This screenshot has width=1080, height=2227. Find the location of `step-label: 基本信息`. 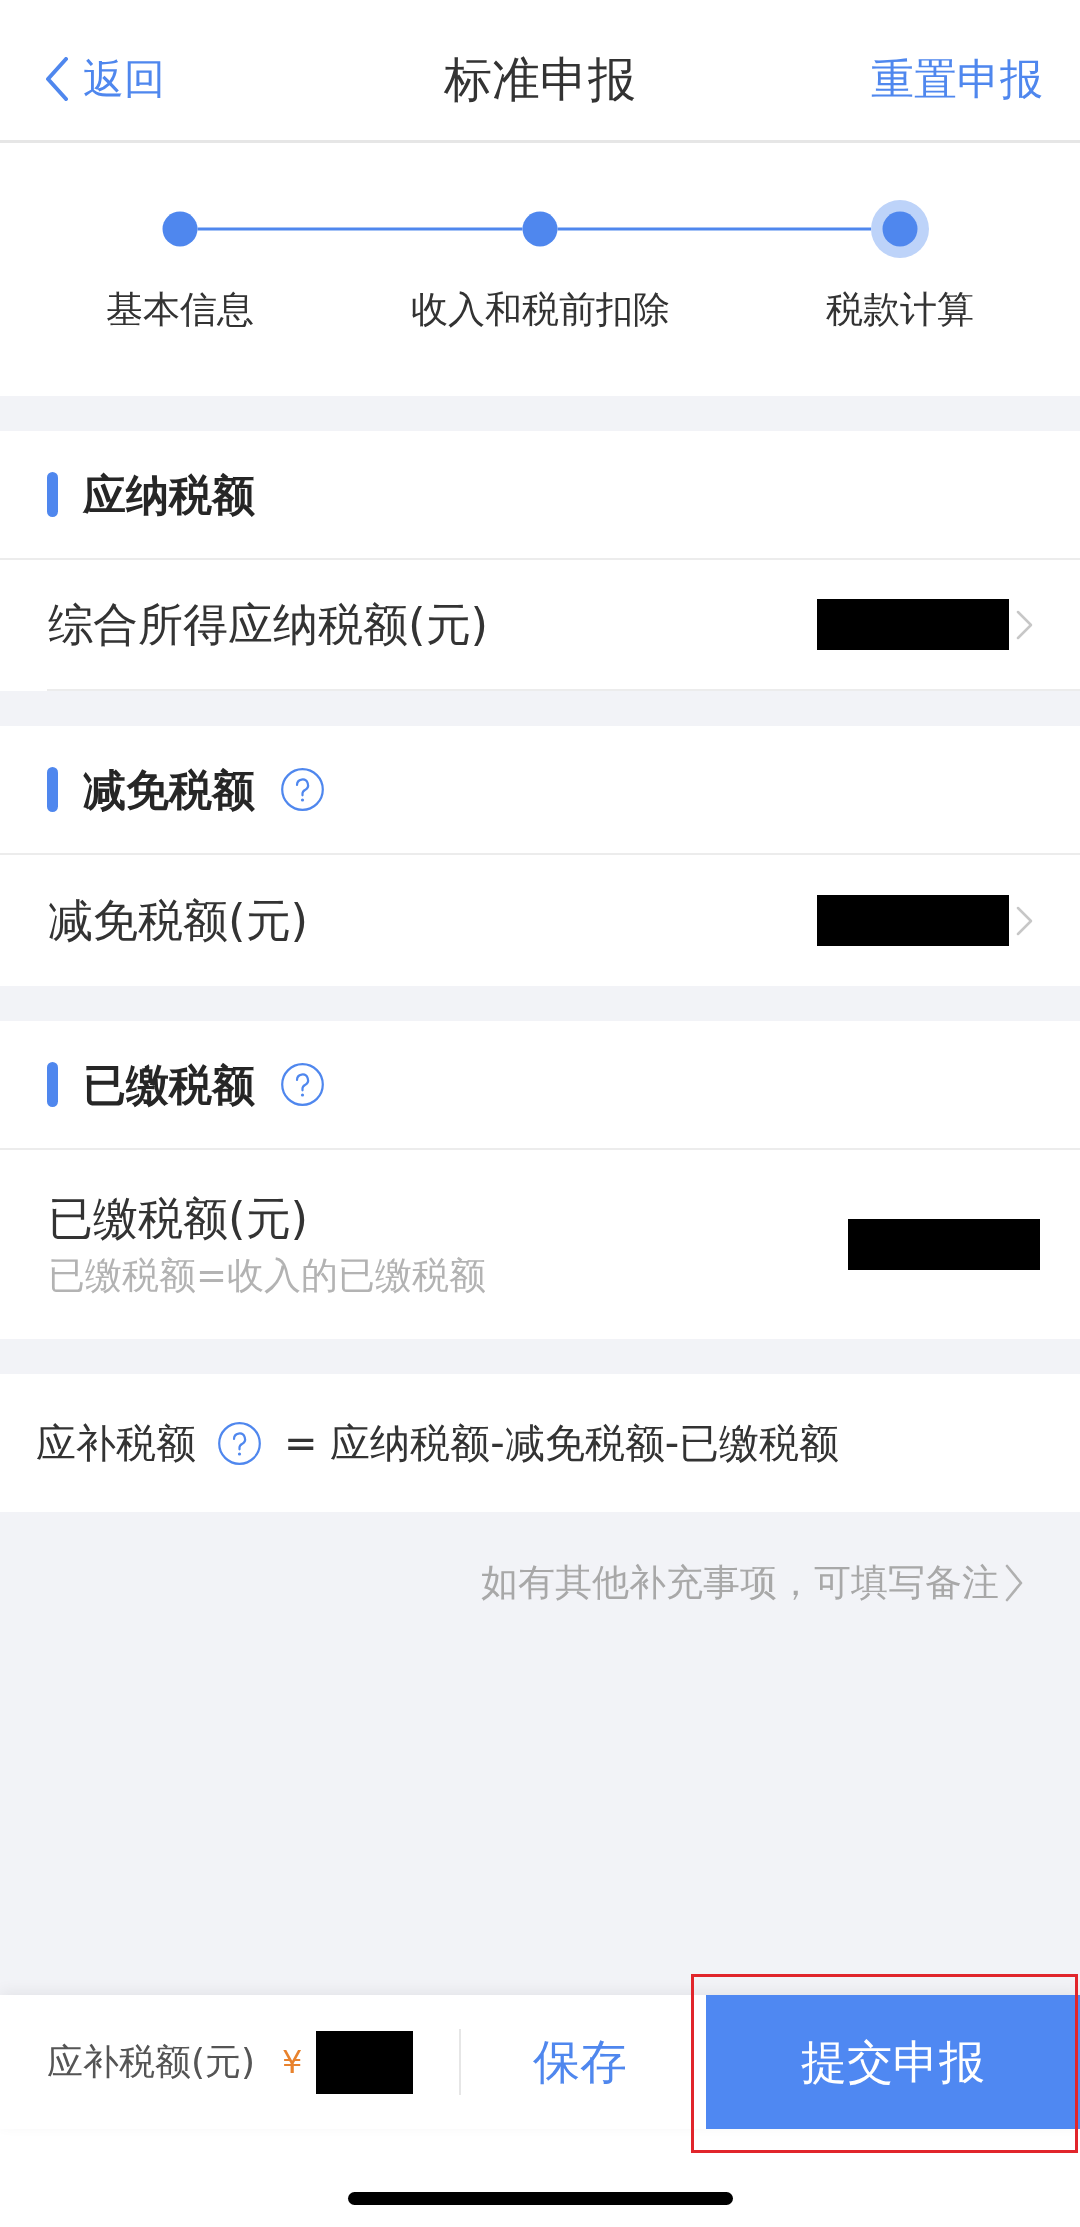

step-label: 基本信息 is located at coordinates (180, 310).